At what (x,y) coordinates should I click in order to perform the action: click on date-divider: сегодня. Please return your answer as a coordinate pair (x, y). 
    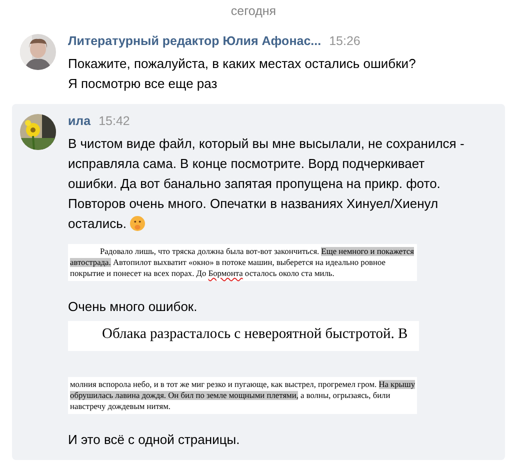
    Looking at the image, I should click on (254, 11).